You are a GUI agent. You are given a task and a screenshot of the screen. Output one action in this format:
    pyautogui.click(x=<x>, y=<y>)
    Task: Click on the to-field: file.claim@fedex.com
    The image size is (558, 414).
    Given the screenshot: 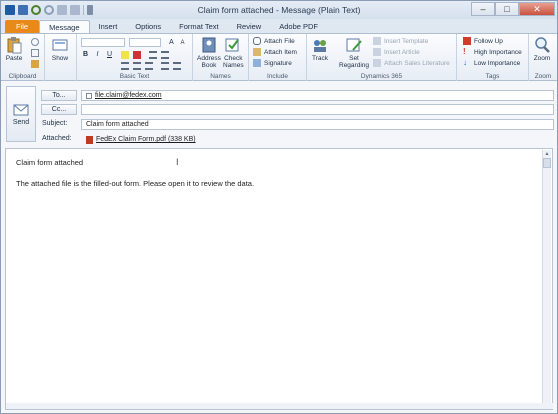 What is the action you would take?
    pyautogui.click(x=317, y=95)
    